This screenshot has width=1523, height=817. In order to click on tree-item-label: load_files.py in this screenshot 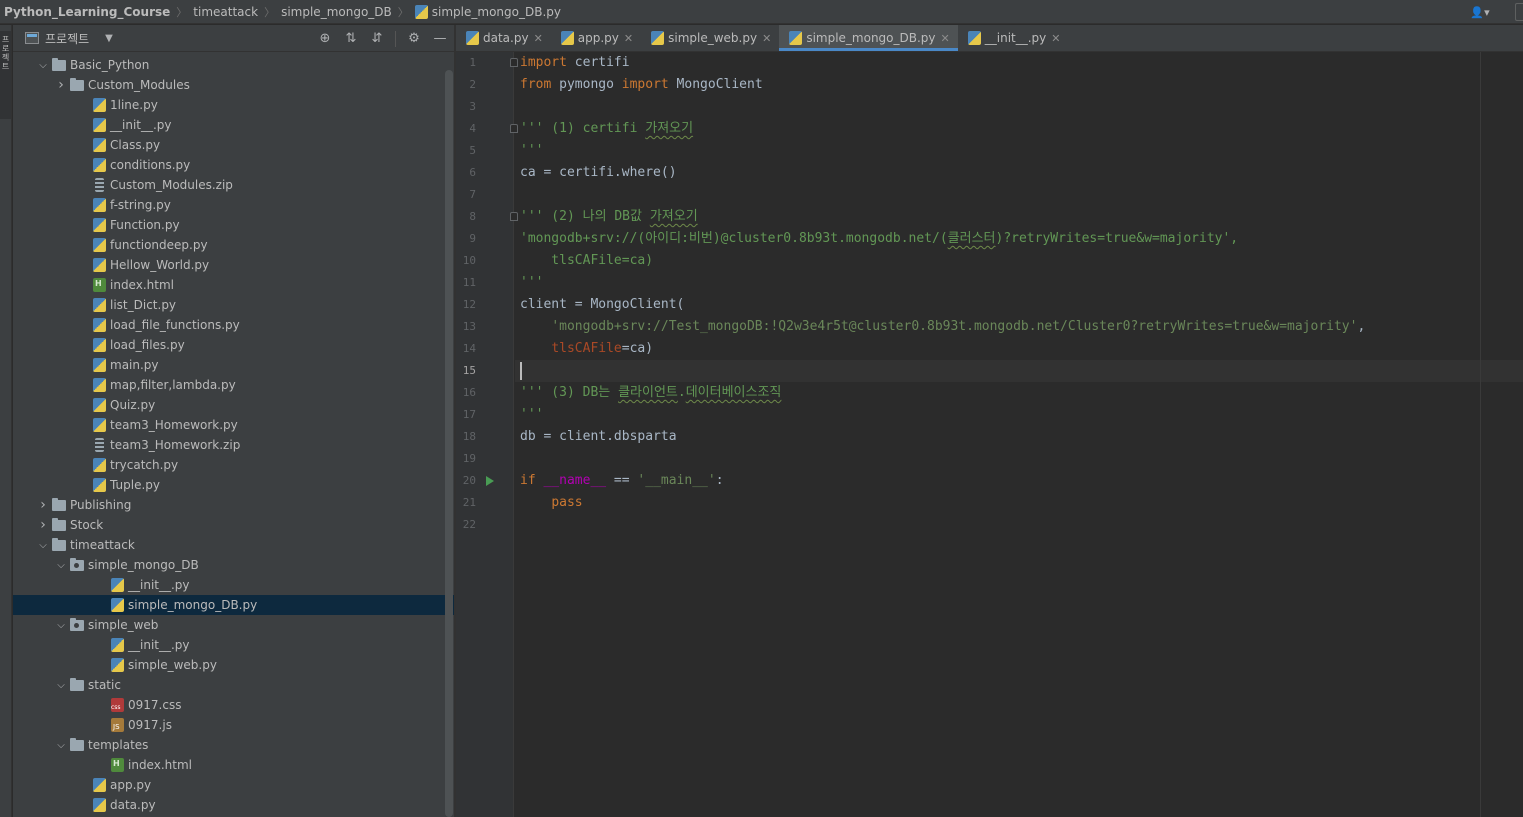, I will do `click(147, 345)`.